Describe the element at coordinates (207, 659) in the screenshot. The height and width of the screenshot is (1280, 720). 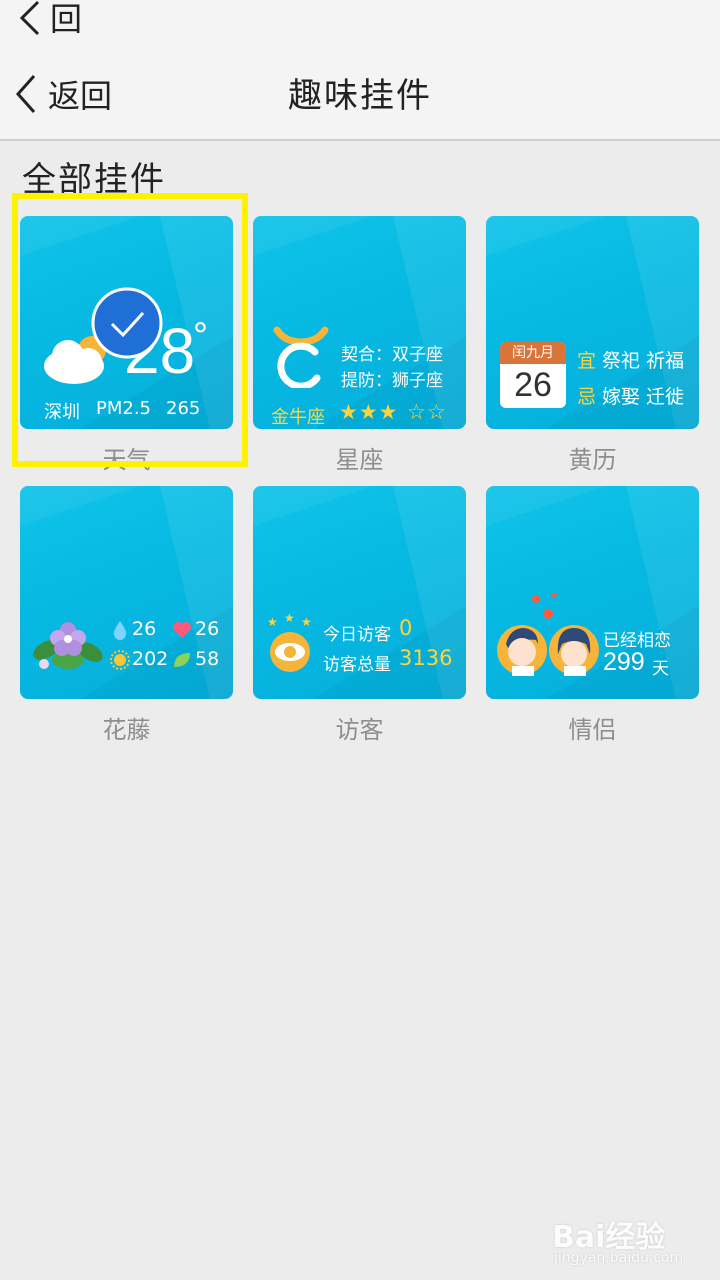
I see `flower-leaf-value: 58` at that location.